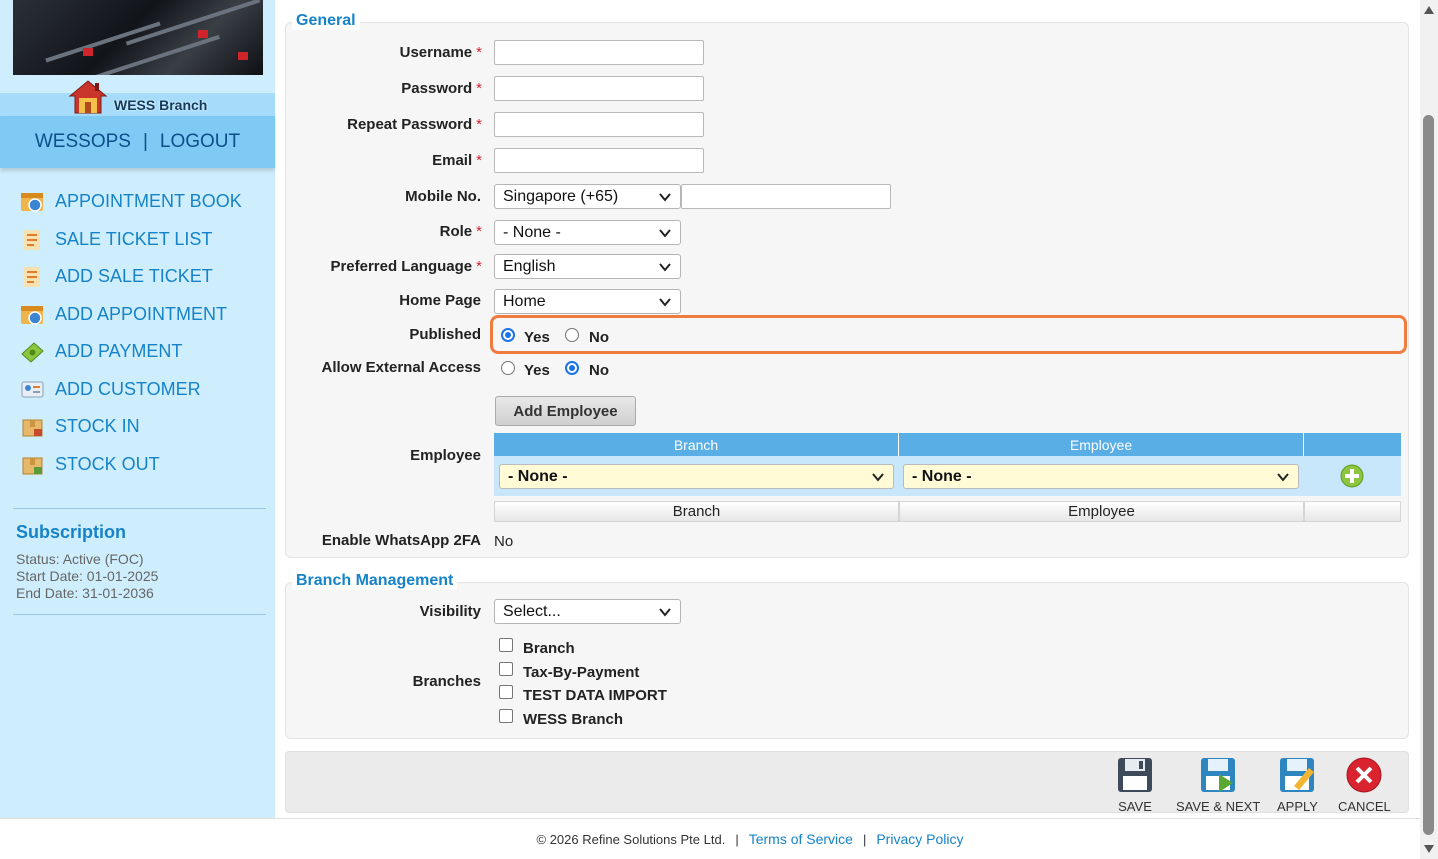 This screenshot has width=1438, height=859. I want to click on ticket-list-icon, so click(32, 239).